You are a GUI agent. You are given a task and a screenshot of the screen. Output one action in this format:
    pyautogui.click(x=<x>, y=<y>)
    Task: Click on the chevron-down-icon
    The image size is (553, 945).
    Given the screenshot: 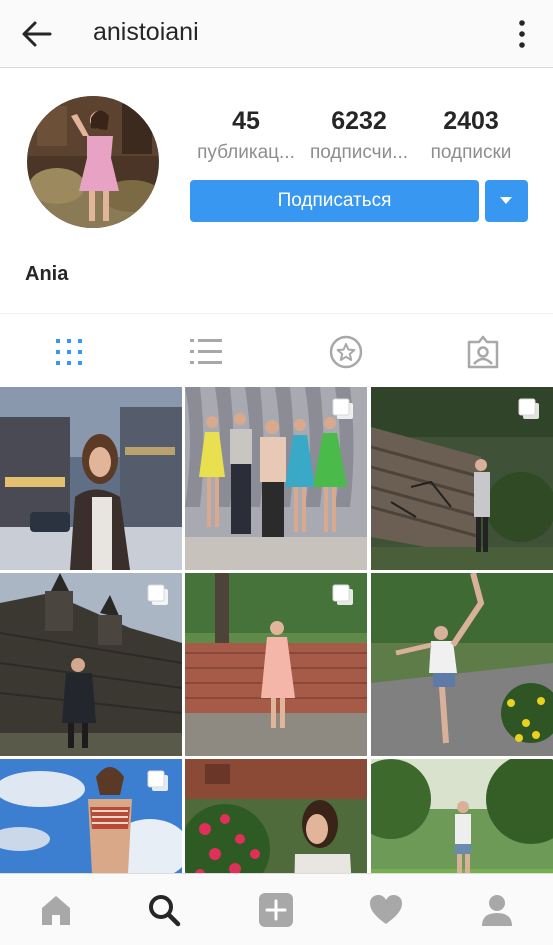 What is the action you would take?
    pyautogui.click(x=506, y=200)
    